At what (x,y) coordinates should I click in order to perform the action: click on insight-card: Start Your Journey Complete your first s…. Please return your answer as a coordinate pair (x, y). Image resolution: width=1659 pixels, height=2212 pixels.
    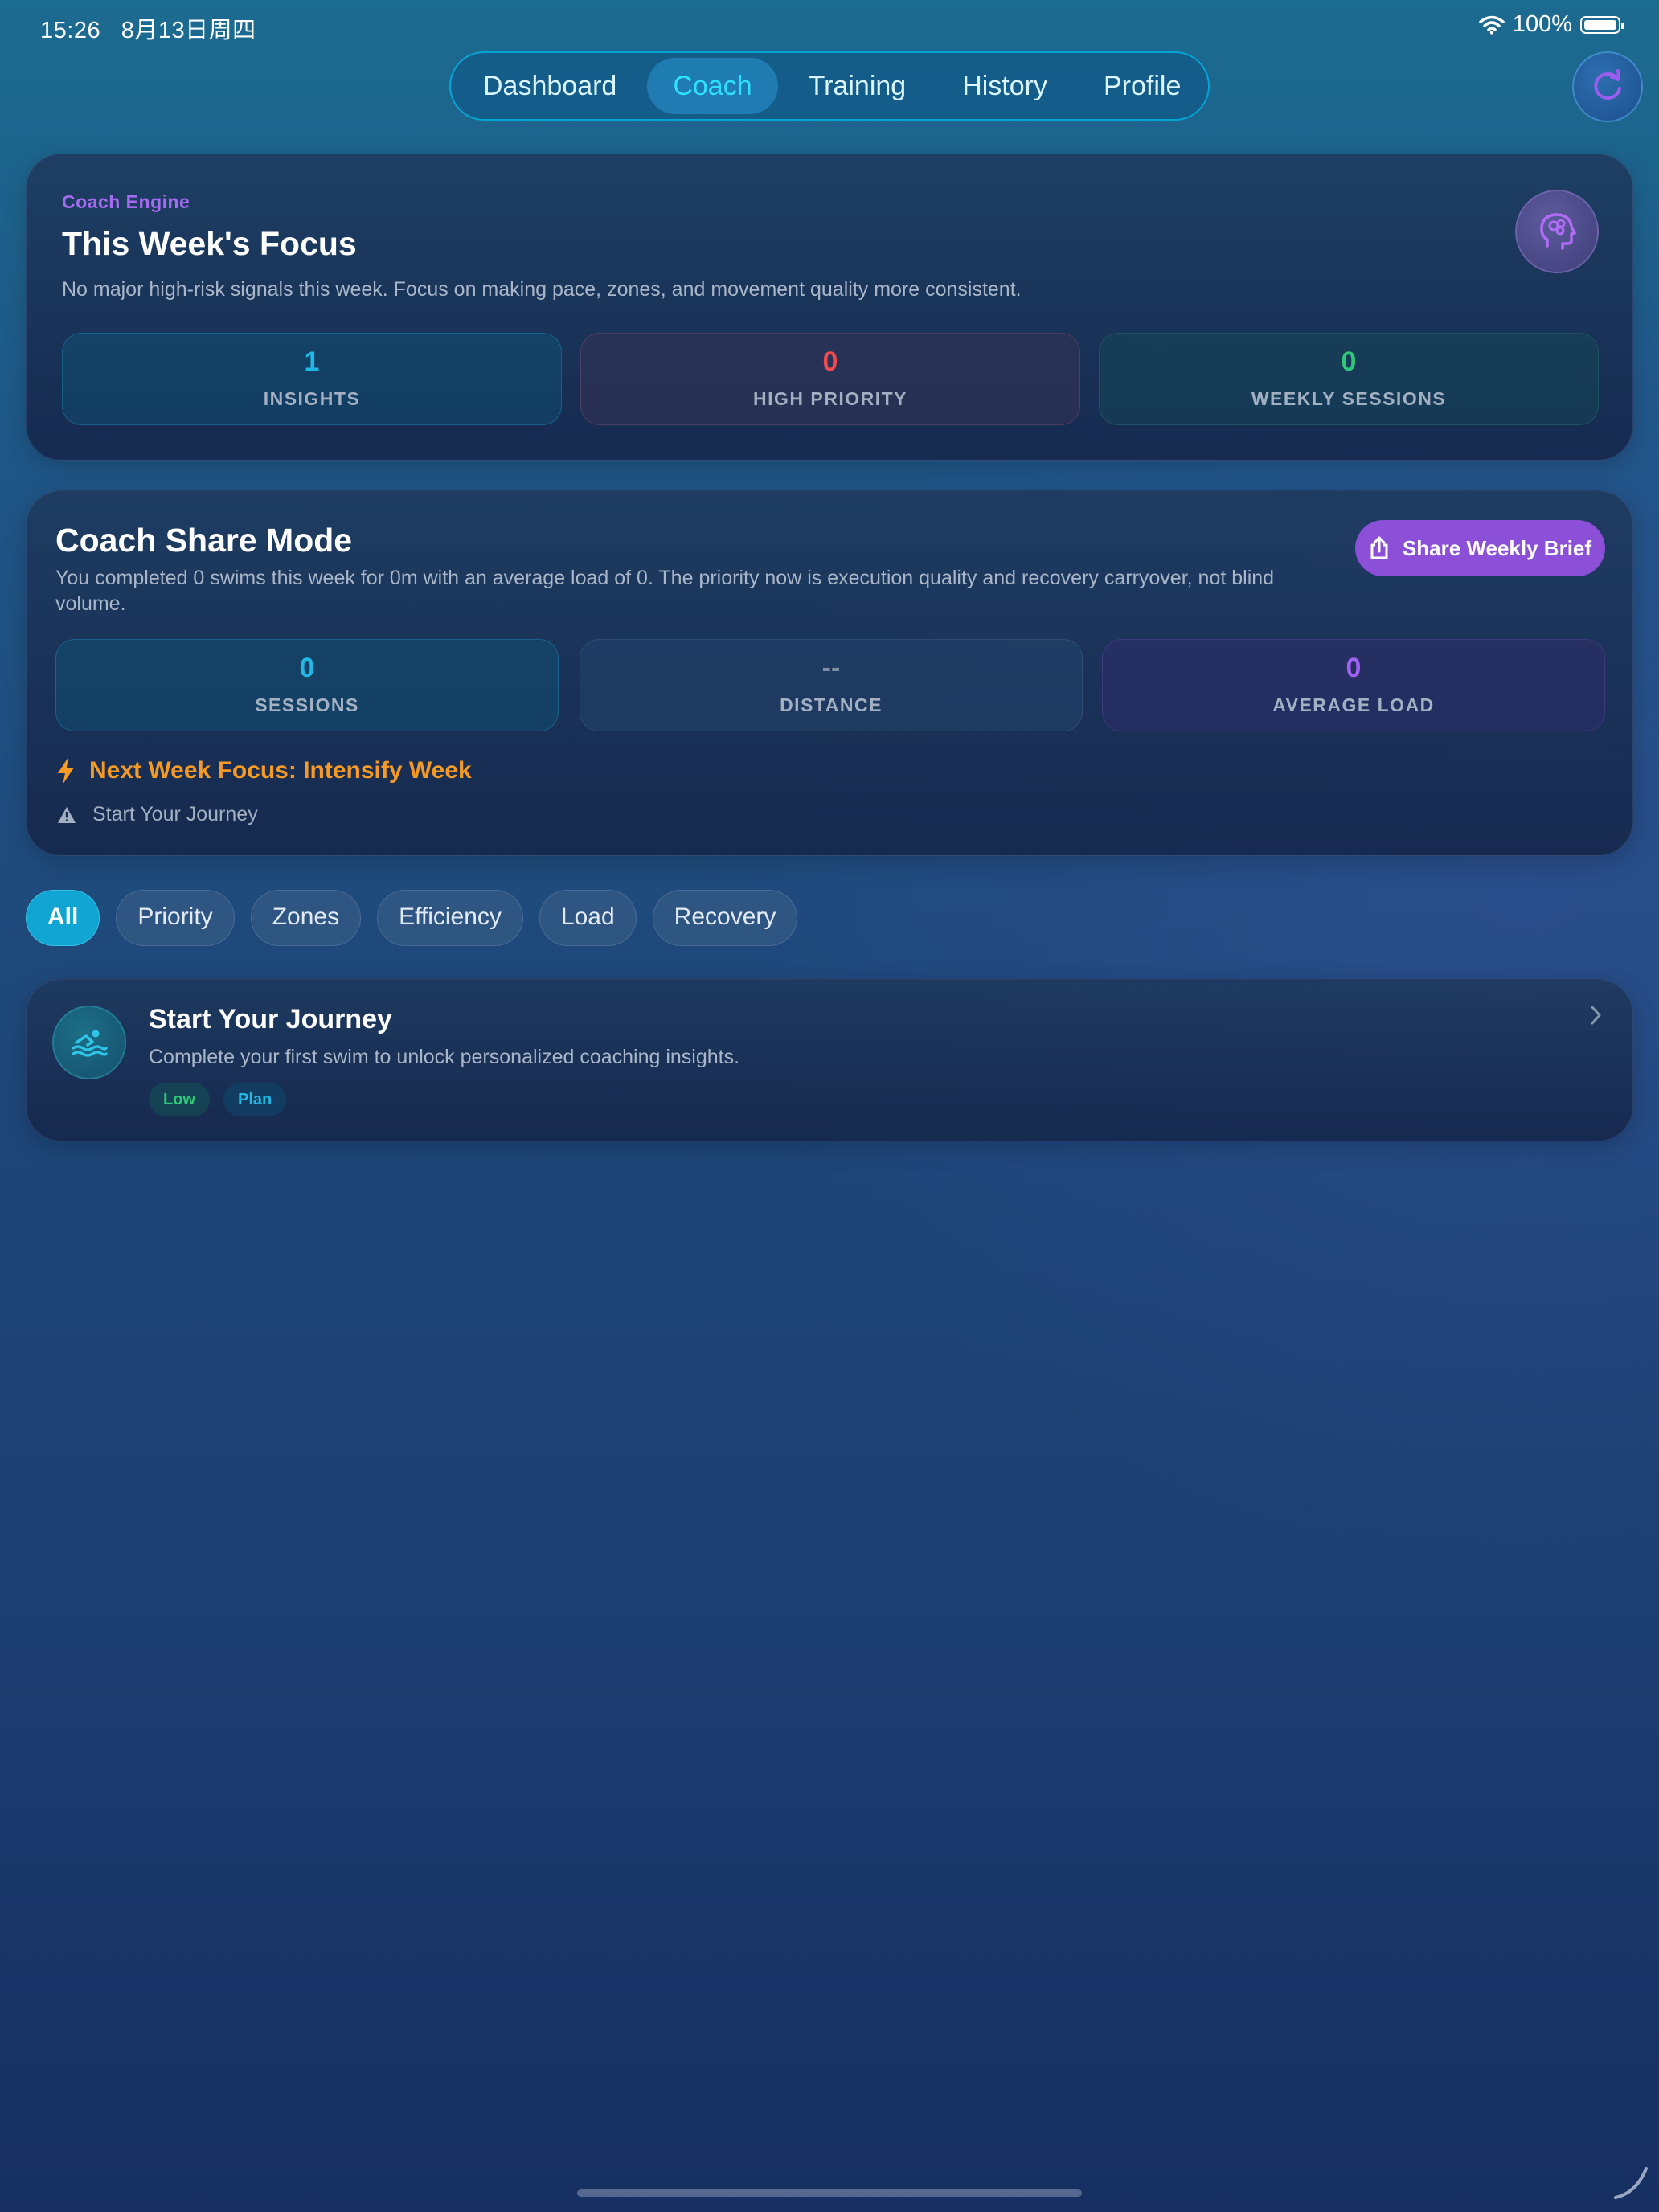
    Looking at the image, I should click on (829, 1060).